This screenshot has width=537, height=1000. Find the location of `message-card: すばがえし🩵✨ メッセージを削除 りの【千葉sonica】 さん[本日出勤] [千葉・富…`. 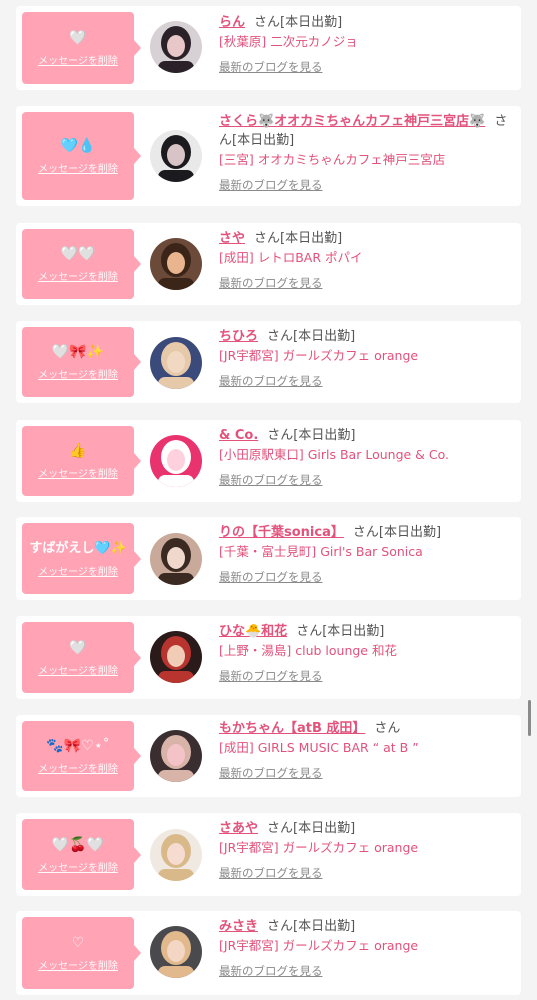

message-card: すばがえし🩵✨ メッセージを削除 りの【千葉sonica】 さん[本日出勤] [千葉・富… is located at coordinates (268, 558).